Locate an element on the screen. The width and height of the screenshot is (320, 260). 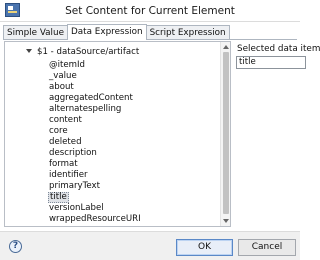
window-title: Set Content for Current Element is located at coordinates (150, 11).